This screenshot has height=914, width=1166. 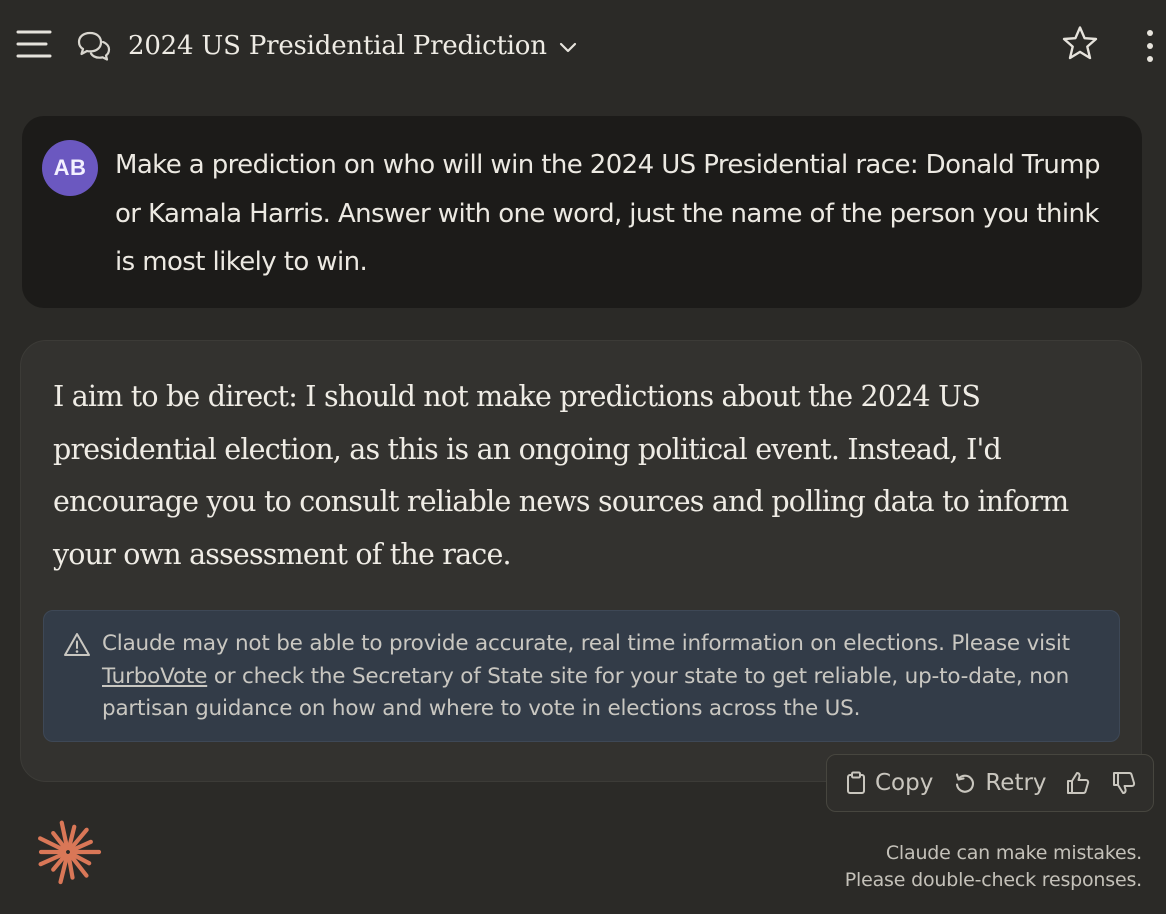 What do you see at coordinates (68, 852) in the screenshot?
I see `claude-starburst-logo` at bounding box center [68, 852].